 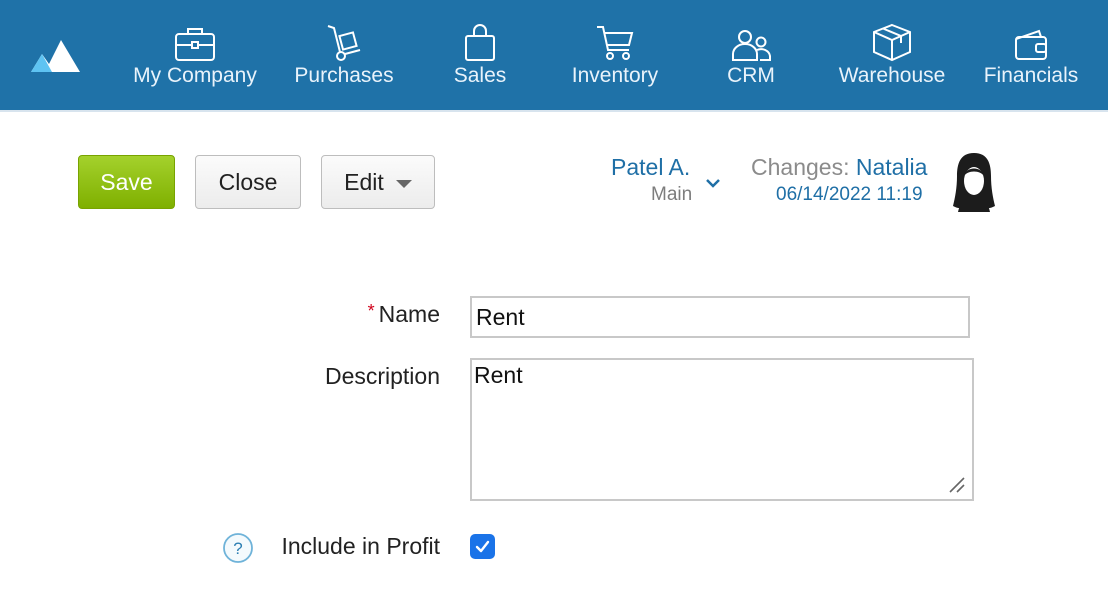 I want to click on nav-item-sales: Sales, so click(x=480, y=55).